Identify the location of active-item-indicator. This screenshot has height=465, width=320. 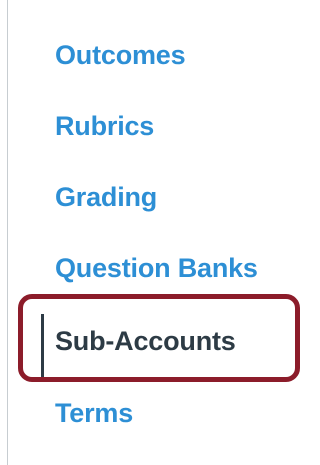
(42, 346).